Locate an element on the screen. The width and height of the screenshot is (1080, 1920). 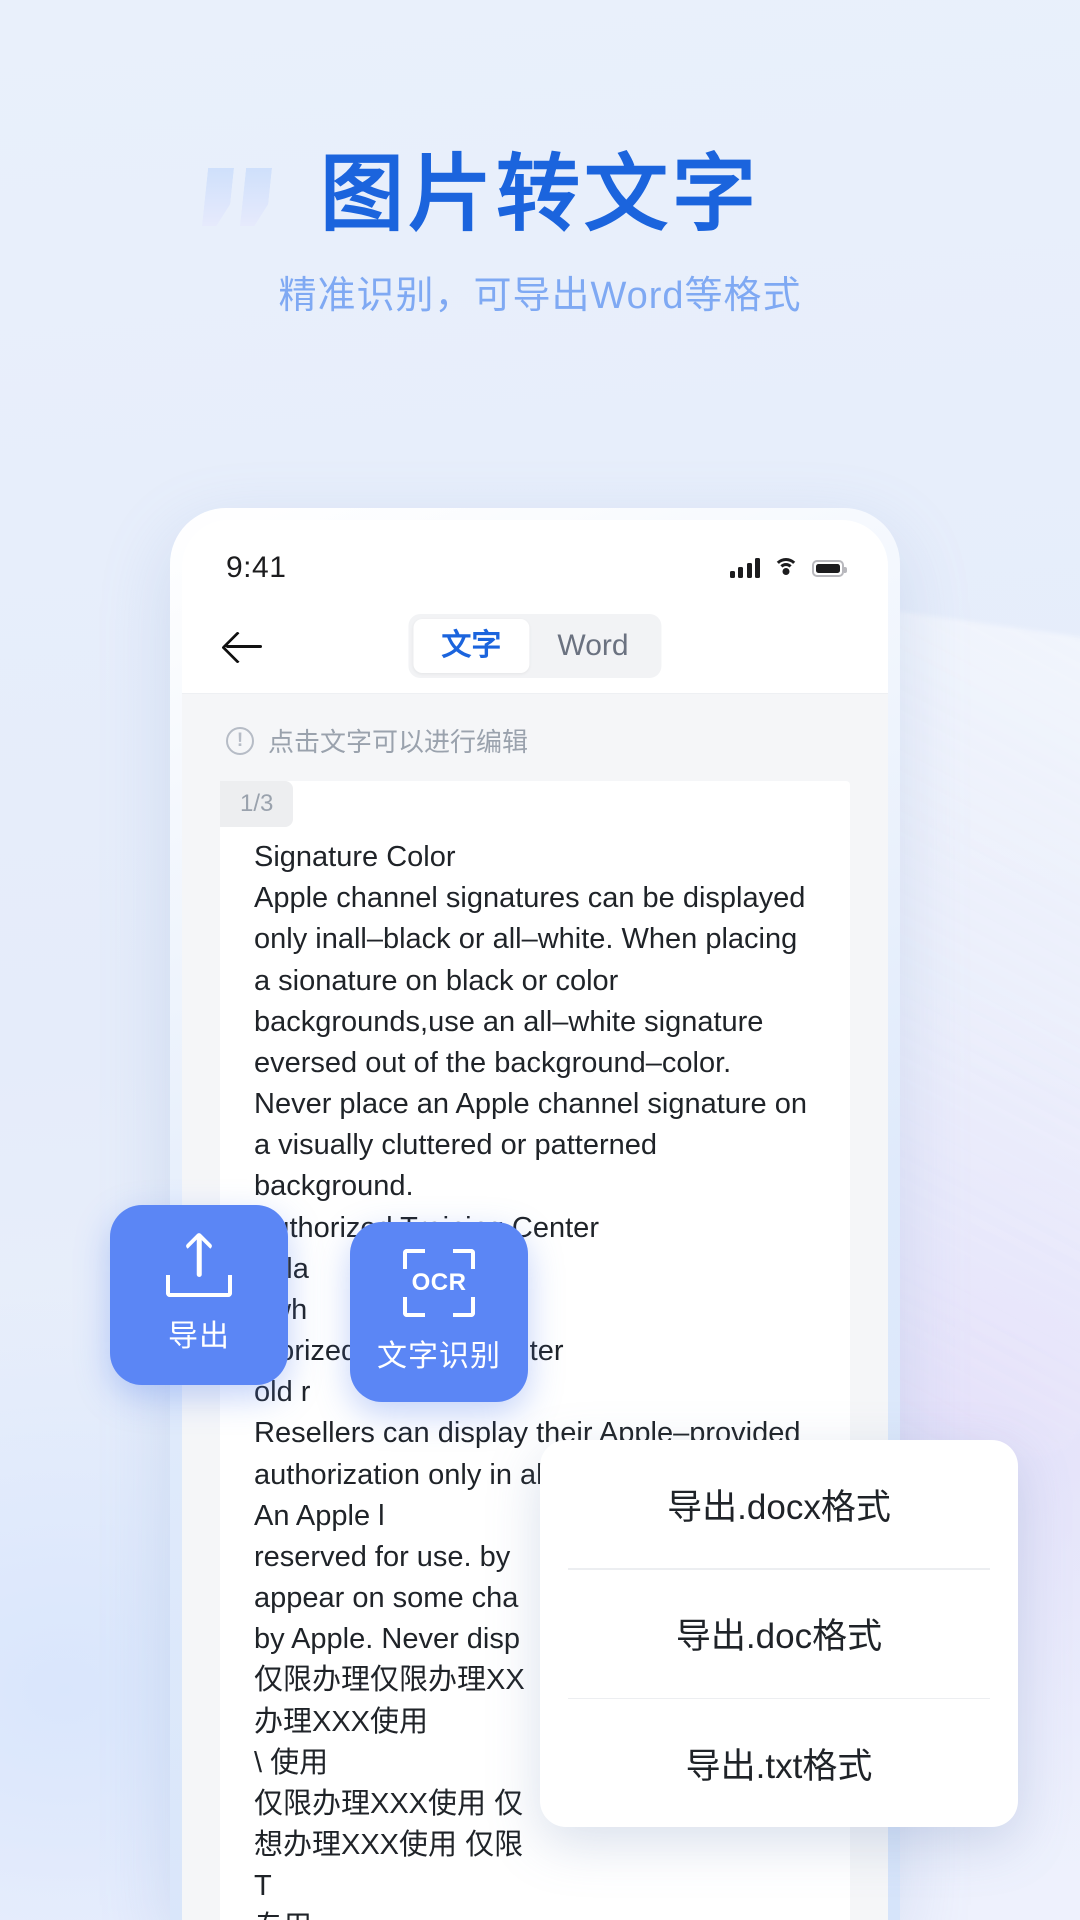
hero-section: 图片转文字 精准识别，可导出Word等格式 is located at coordinates (540, 234).